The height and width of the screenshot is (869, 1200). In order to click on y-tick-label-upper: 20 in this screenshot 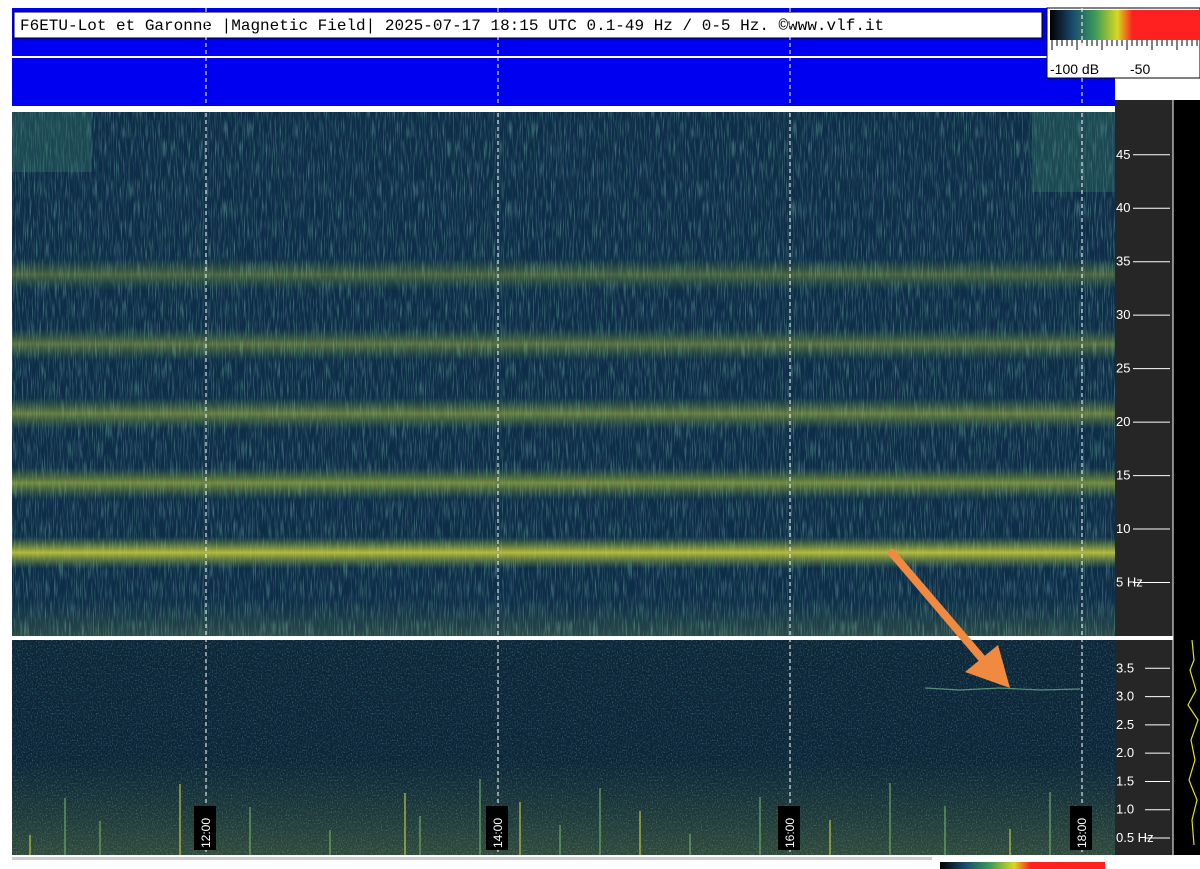, I will do `click(1123, 421)`.